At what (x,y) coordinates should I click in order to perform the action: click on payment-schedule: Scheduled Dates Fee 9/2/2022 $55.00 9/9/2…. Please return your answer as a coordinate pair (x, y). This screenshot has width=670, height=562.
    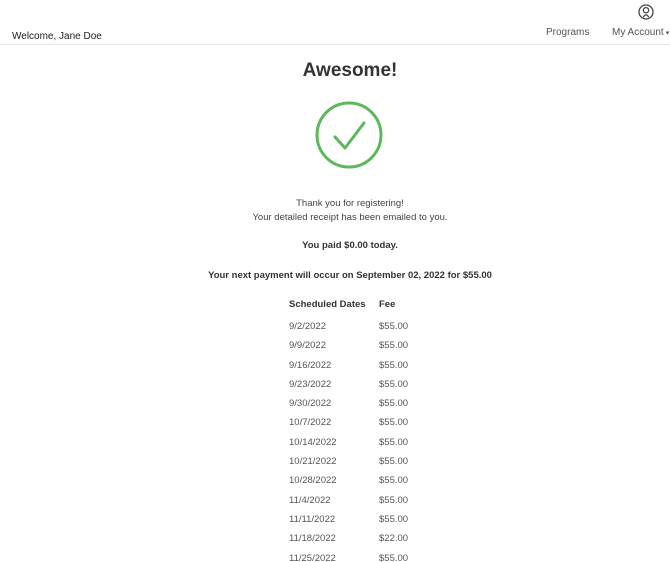
    Looking at the image, I should click on (359, 430).